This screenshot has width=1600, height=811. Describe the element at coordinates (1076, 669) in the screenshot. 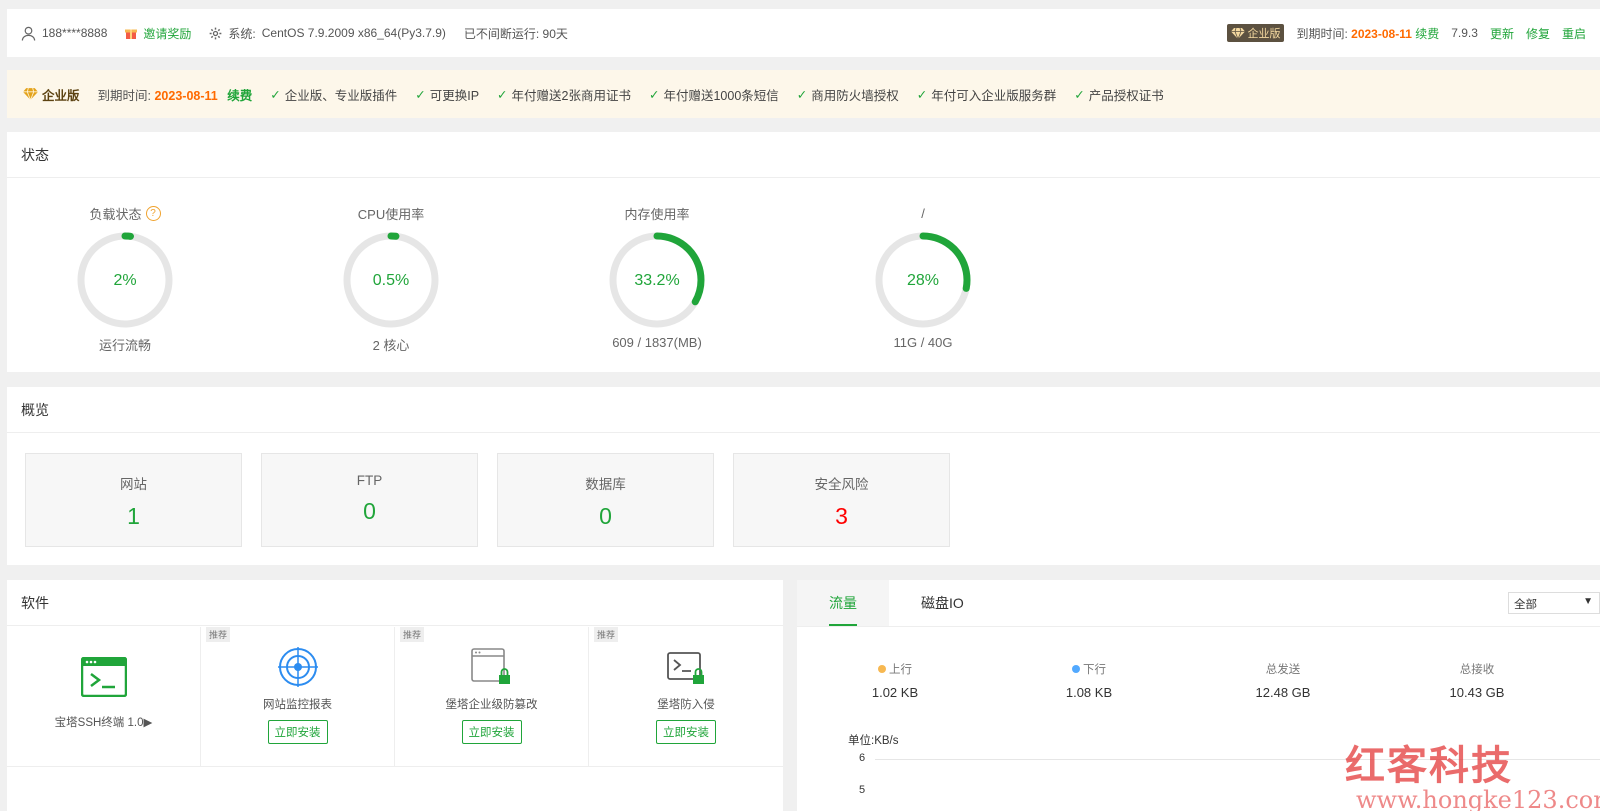

I see `download-dot-icon` at that location.